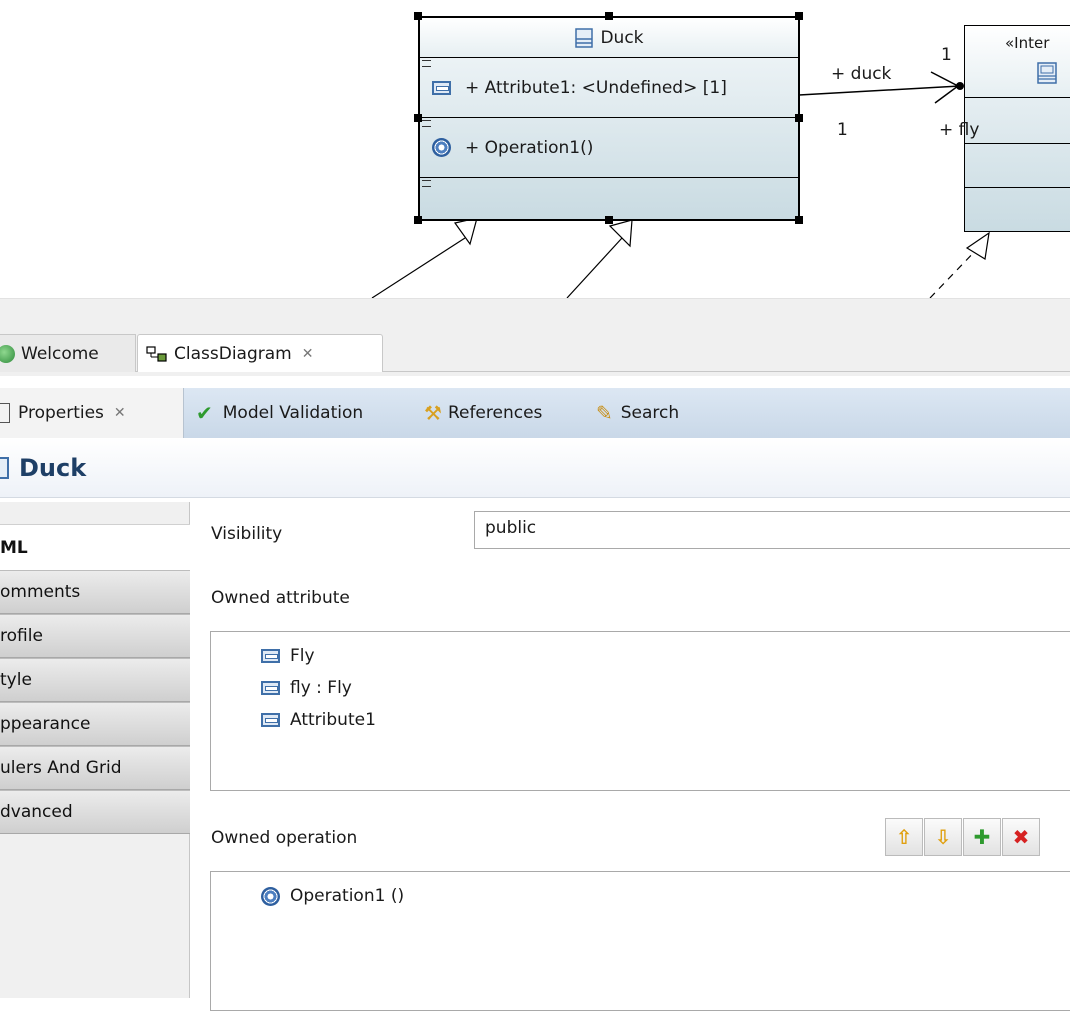  What do you see at coordinates (842, 130) in the screenshot?
I see `association-end2-multiplicity: 1` at bounding box center [842, 130].